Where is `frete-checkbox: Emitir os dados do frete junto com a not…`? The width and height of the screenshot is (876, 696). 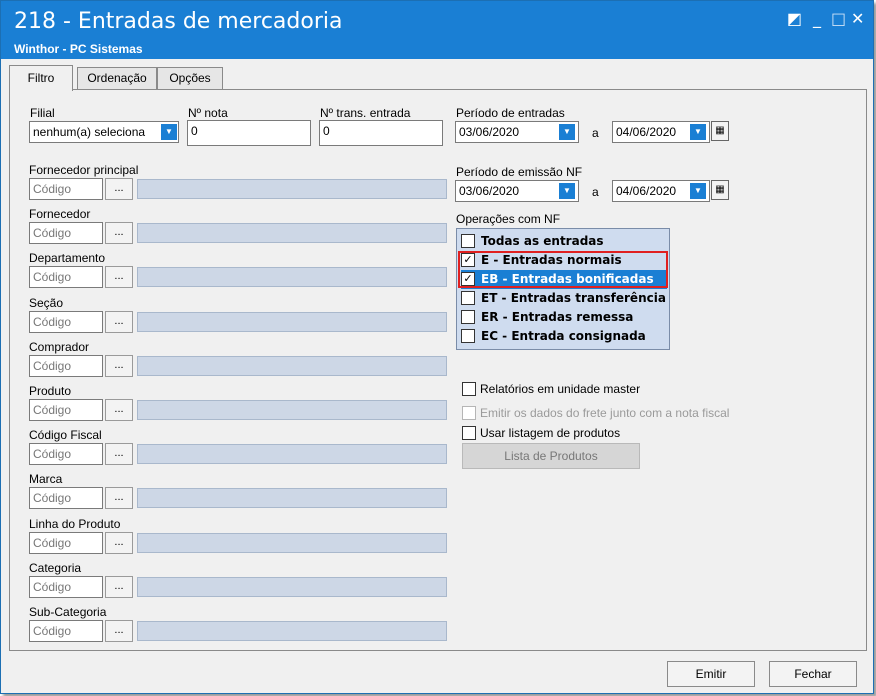 frete-checkbox: Emitir os dados do frete junto com a not… is located at coordinates (622, 413).